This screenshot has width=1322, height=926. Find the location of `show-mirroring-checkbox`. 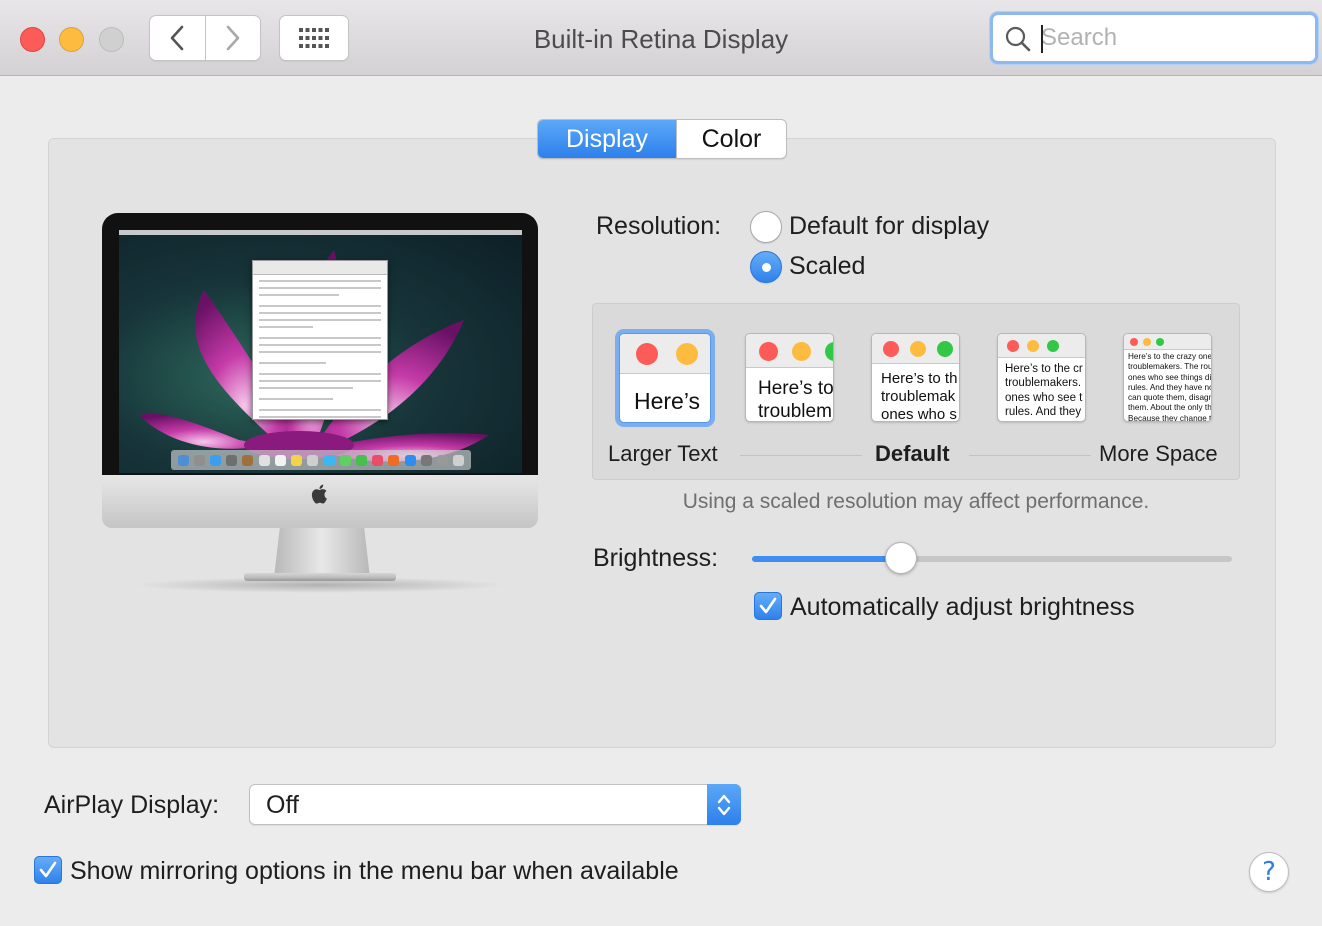

show-mirroring-checkbox is located at coordinates (48, 870).